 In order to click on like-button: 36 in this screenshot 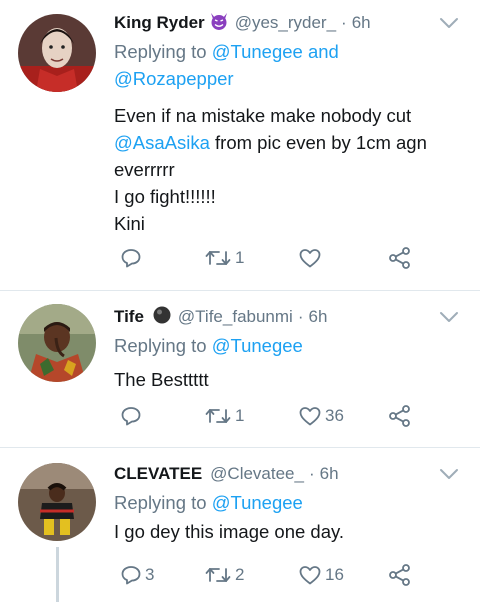, I will do `click(321, 416)`.